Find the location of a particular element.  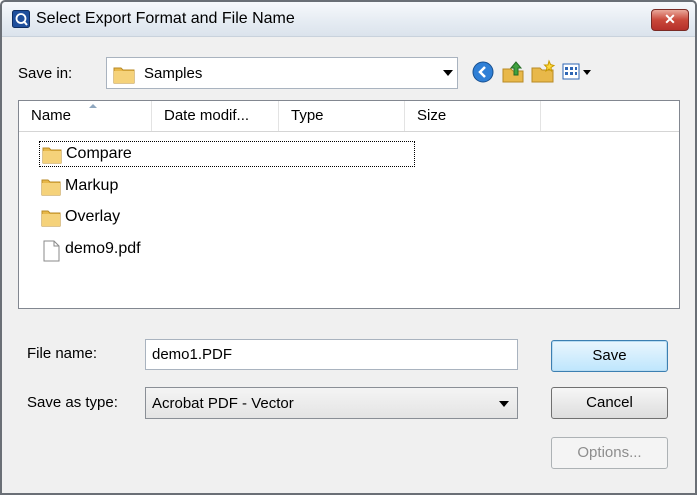

file-name-input: demo1.PDF is located at coordinates (331, 354).